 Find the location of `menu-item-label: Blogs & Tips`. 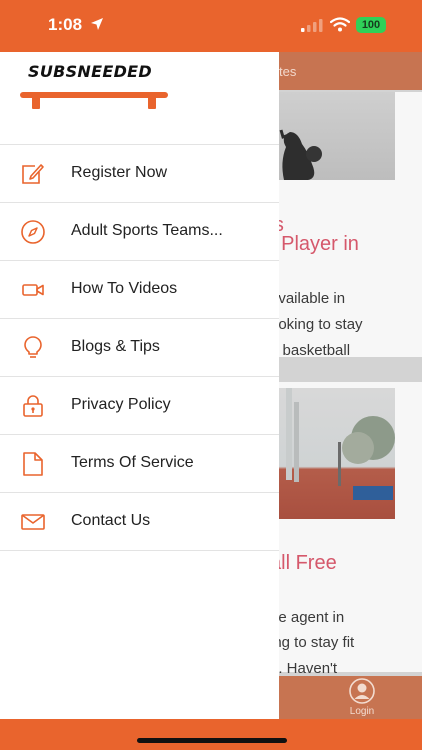

menu-item-label: Blogs & Tips is located at coordinates (115, 346).